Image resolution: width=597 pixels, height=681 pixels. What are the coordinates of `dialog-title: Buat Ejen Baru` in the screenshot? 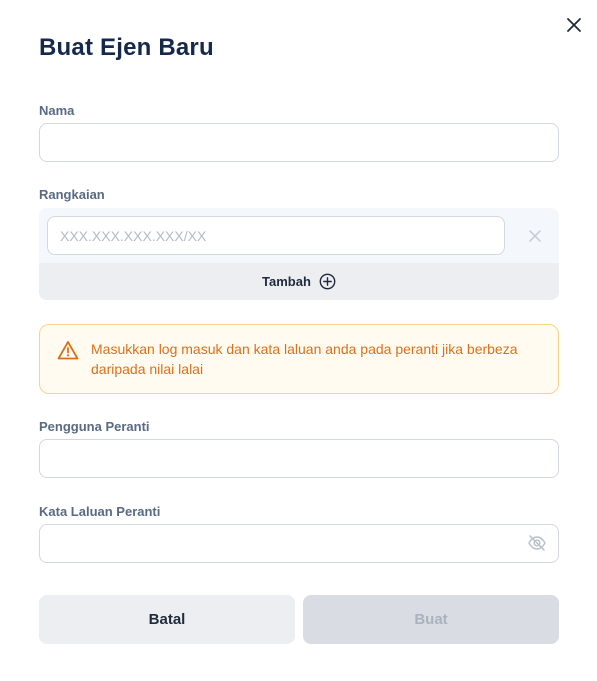 It's located at (126, 47).